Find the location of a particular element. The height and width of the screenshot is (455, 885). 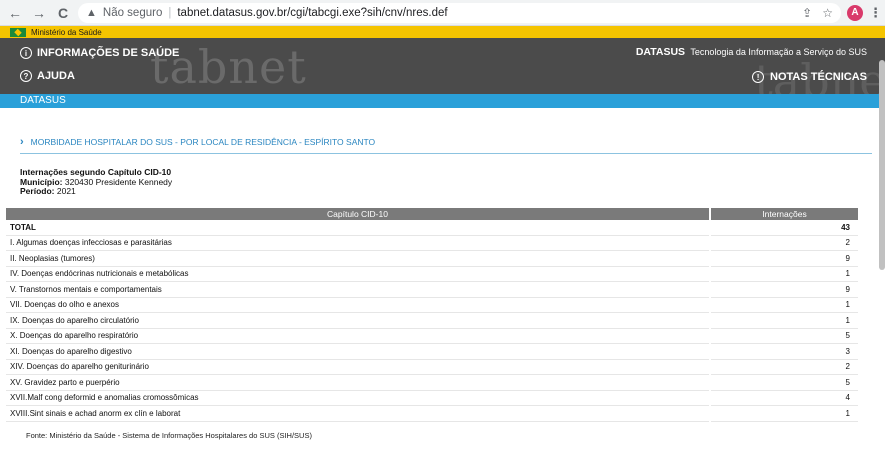

table-row: X. Doenças do aparelho respiratório 5 is located at coordinates (432, 336).